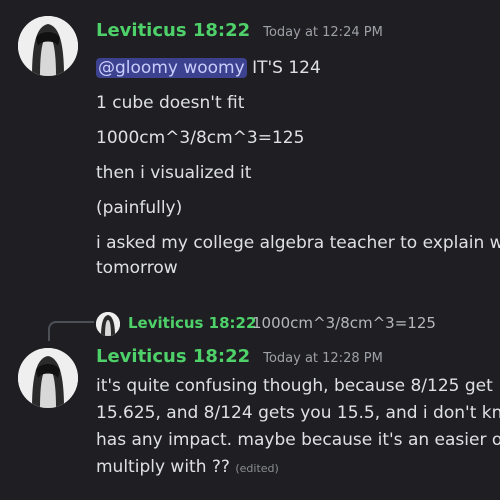  What do you see at coordinates (108, 324) in the screenshot?
I see `reply-avatar` at bounding box center [108, 324].